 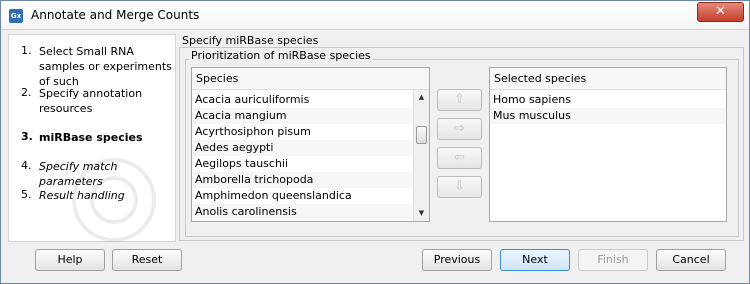 What do you see at coordinates (459, 158) in the screenshot?
I see `remove-button: ⇦` at bounding box center [459, 158].